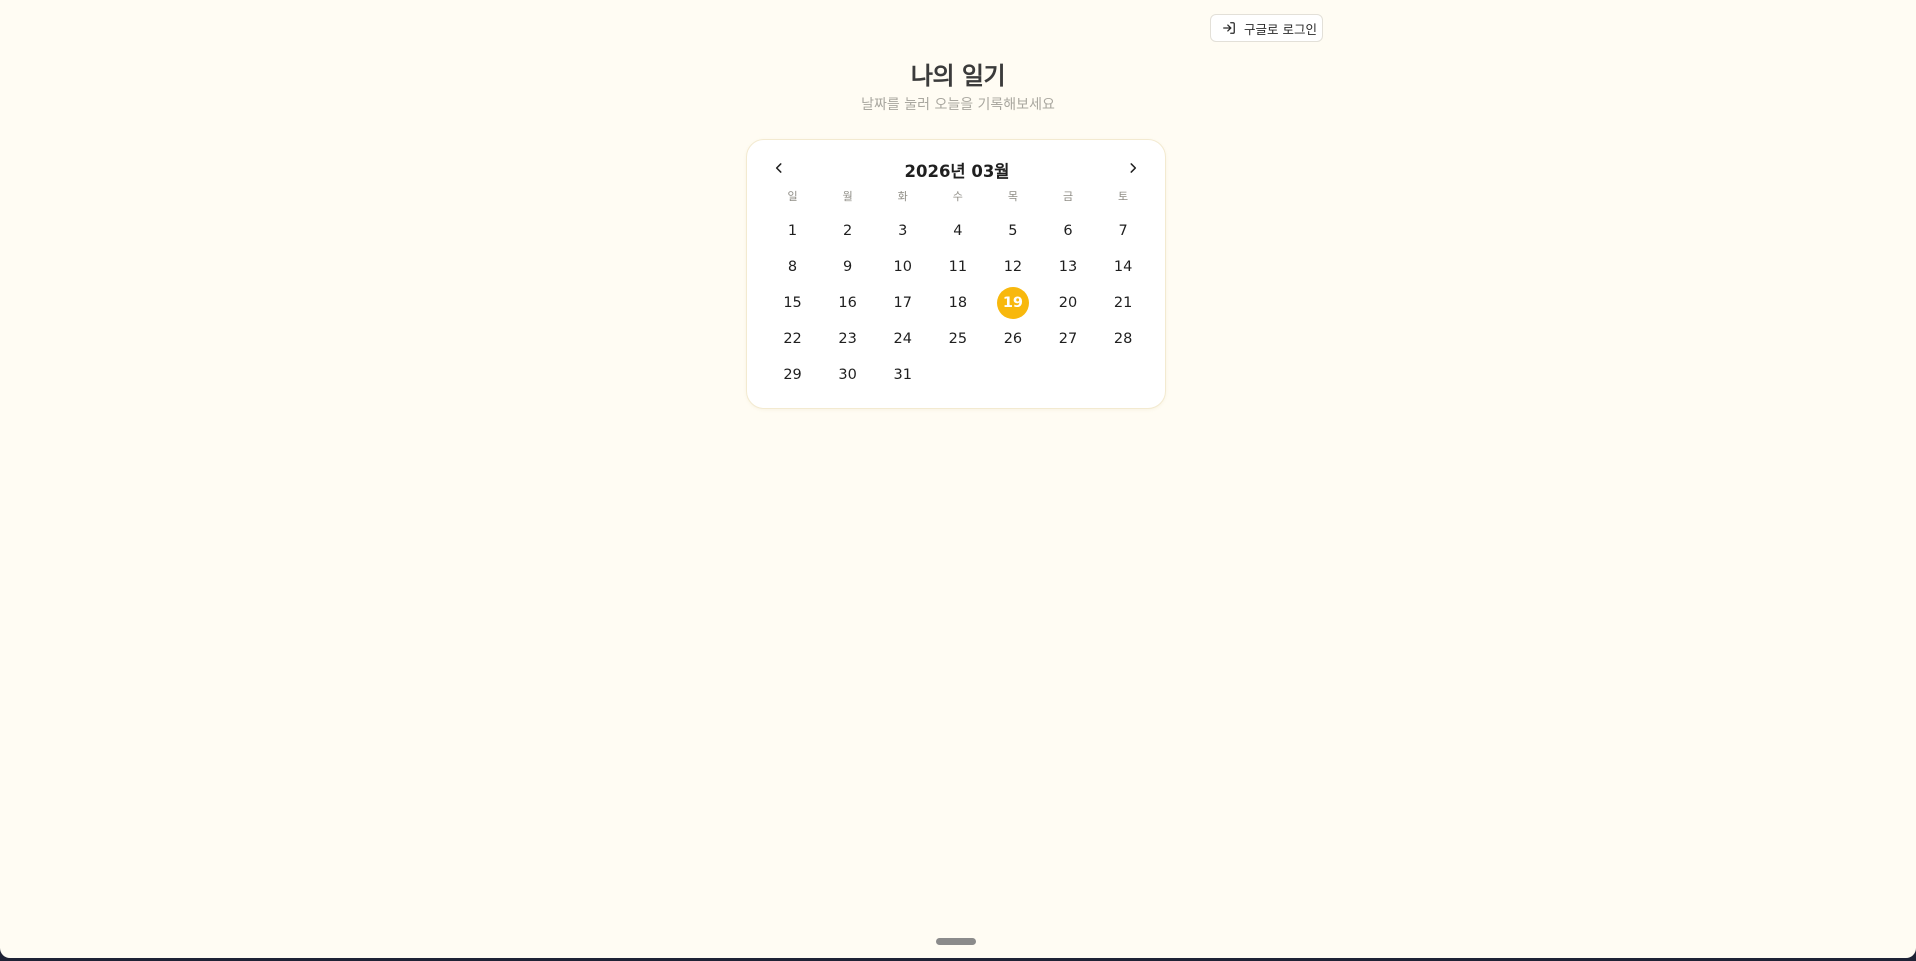 The width and height of the screenshot is (1916, 961). I want to click on calendar-day-number: 28, so click(1123, 339).